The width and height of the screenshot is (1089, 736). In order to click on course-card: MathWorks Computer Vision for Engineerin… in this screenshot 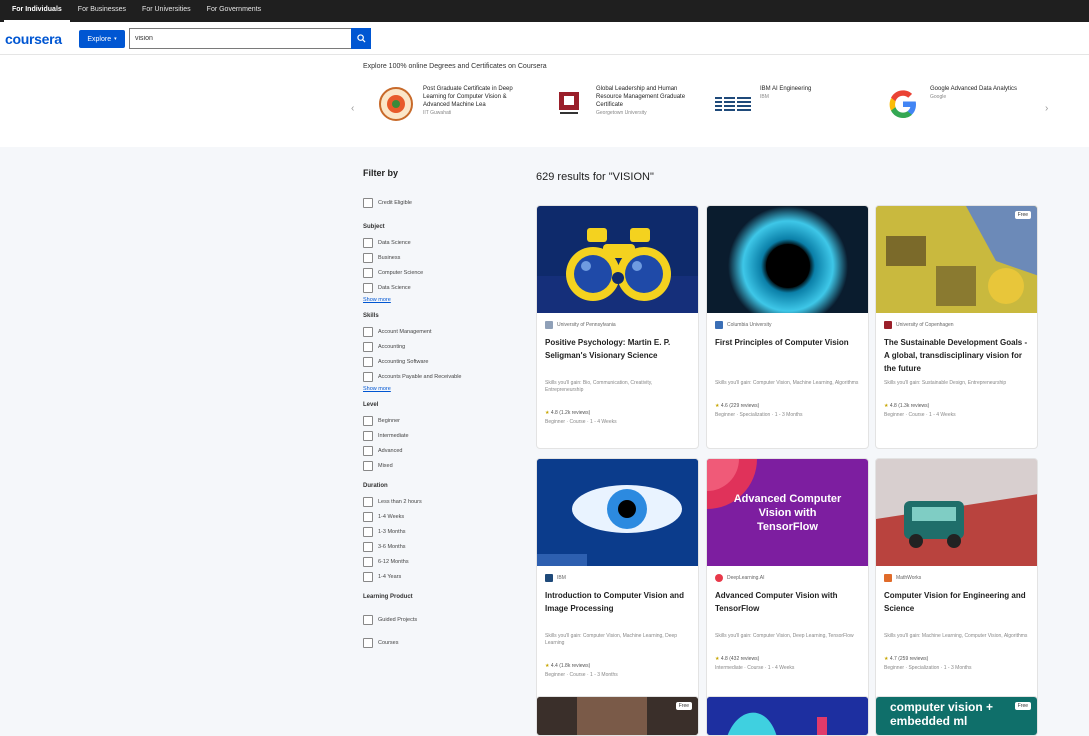, I will do `click(956, 580)`.